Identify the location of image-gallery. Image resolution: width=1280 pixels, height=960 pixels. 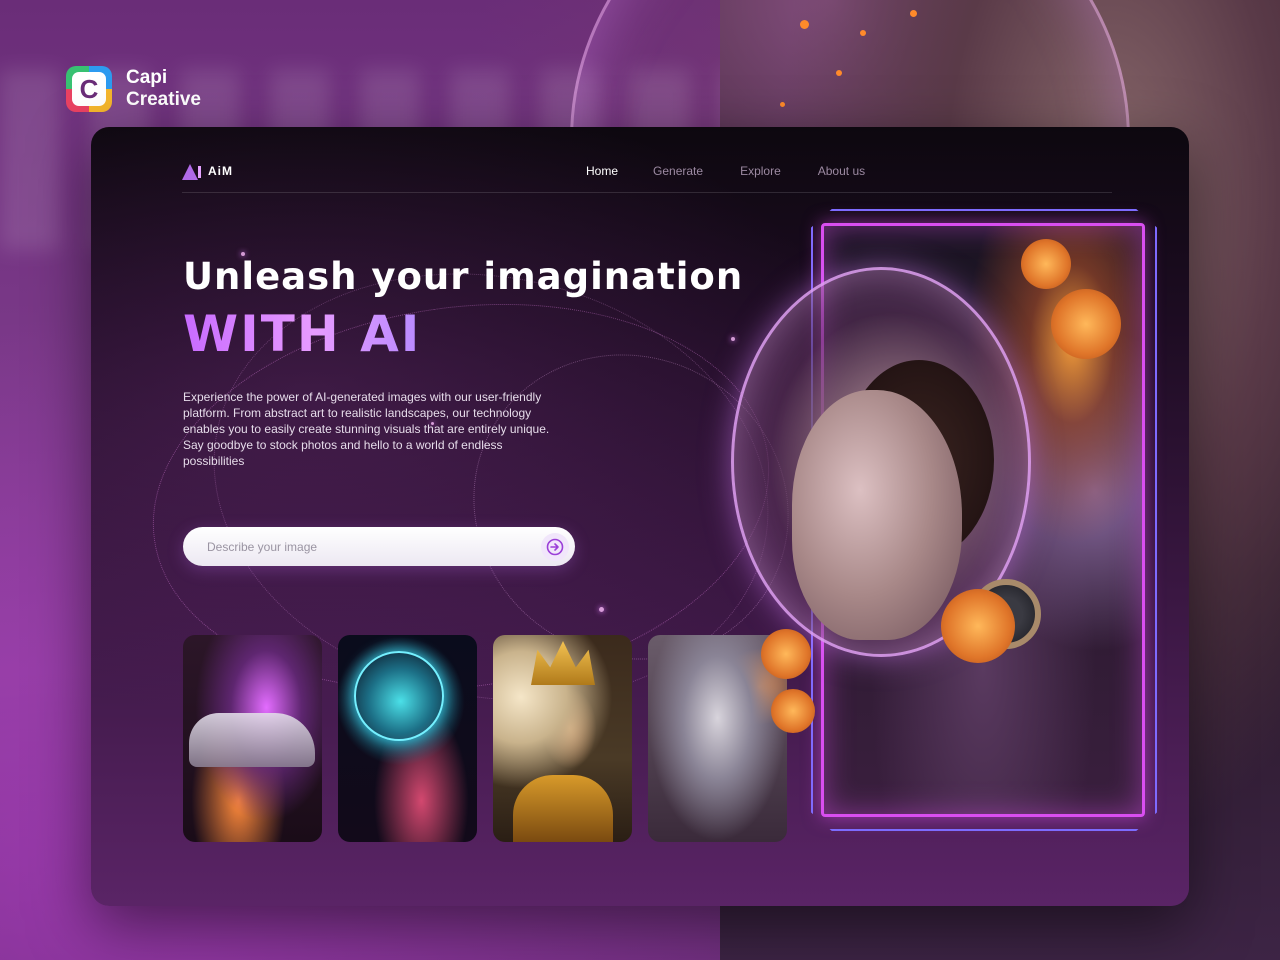
(485, 738).